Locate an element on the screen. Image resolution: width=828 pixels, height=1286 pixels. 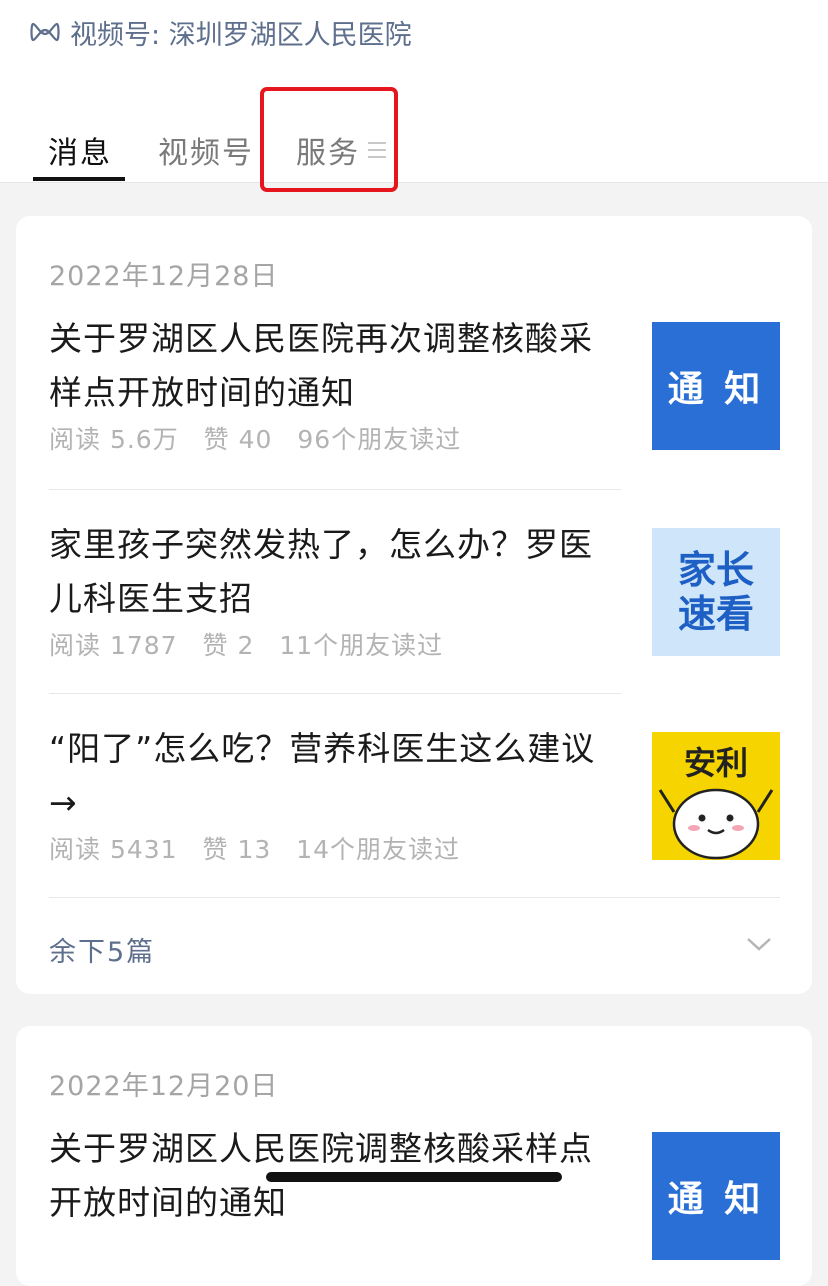
friends-read: 96个朋友读过 is located at coordinates (379, 439).